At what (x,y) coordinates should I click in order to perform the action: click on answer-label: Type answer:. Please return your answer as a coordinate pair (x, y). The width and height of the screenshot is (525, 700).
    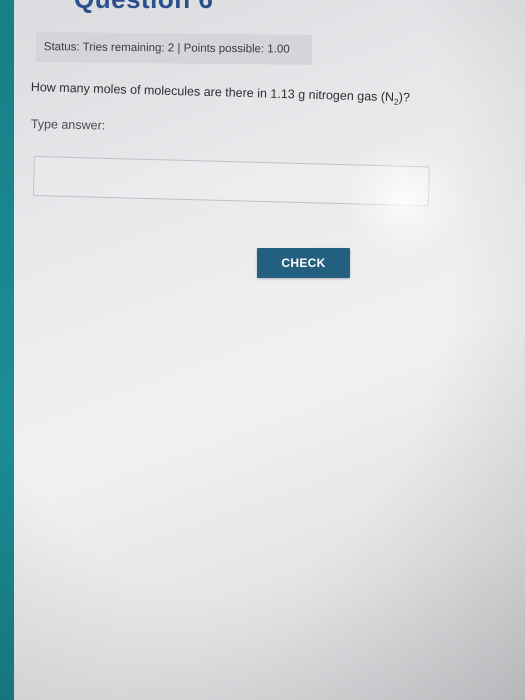
    Looking at the image, I should click on (68, 125).